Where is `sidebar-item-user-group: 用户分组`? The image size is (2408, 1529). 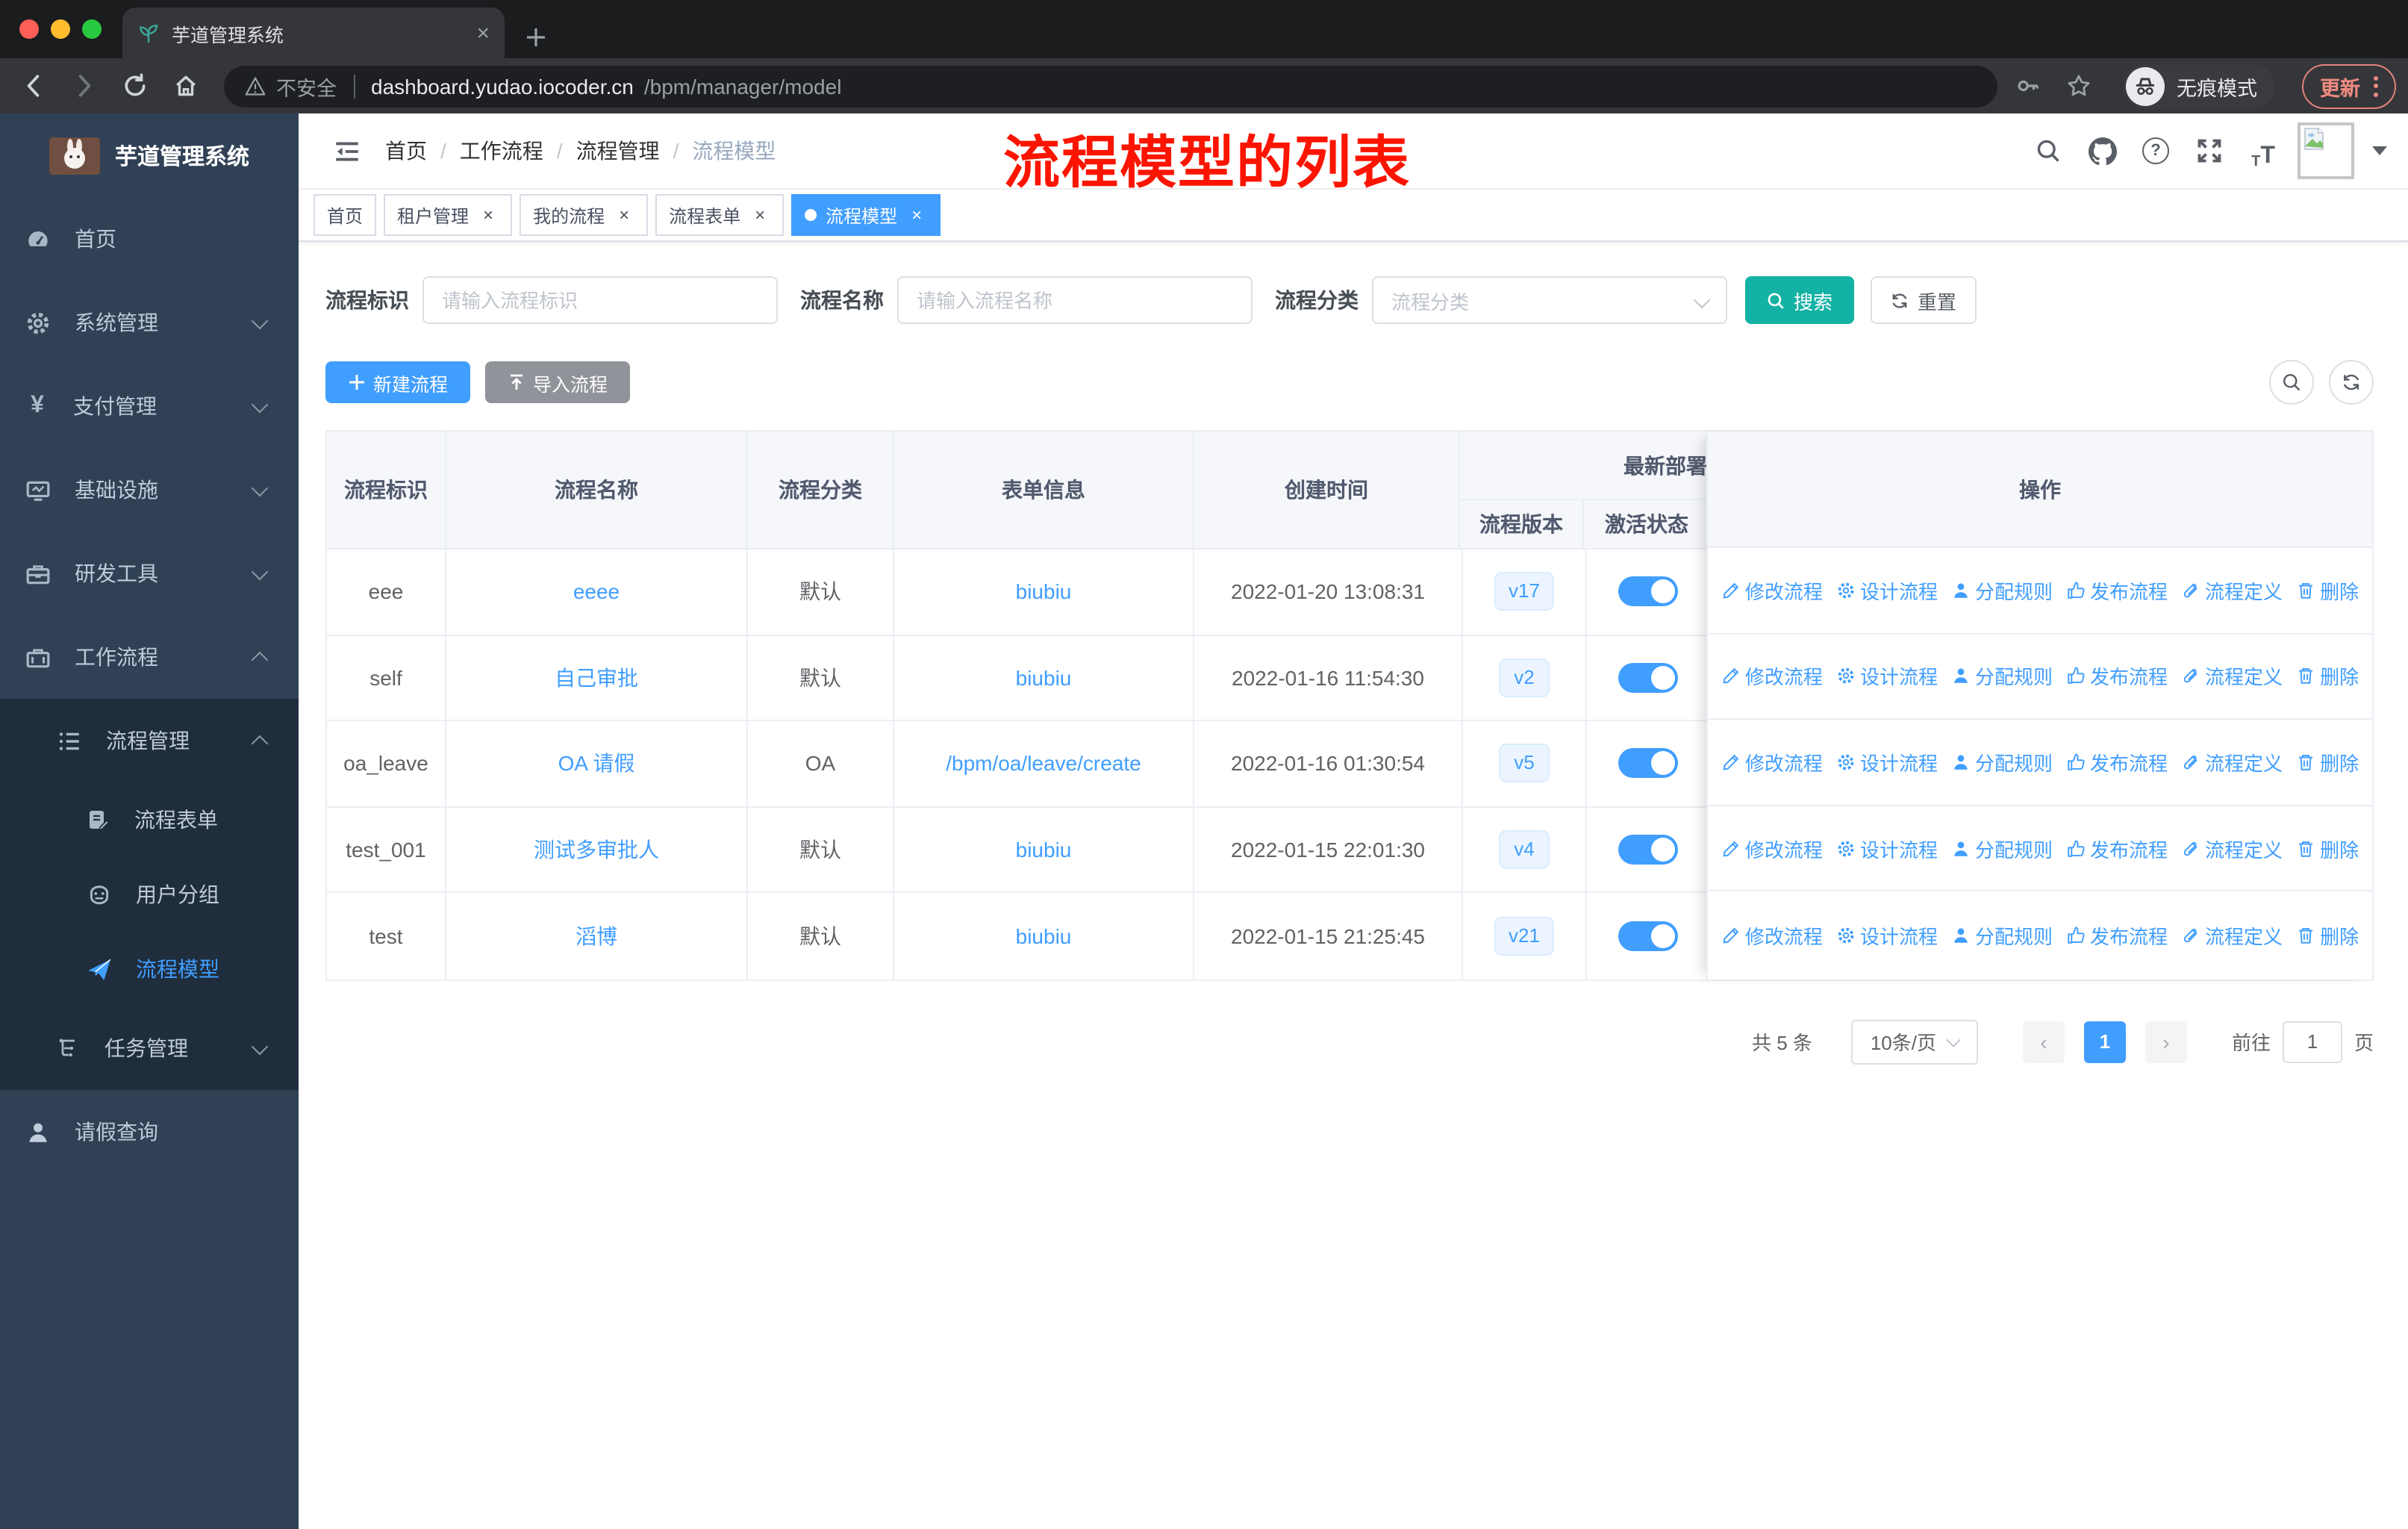 sidebar-item-user-group: 用户分组 is located at coordinates (149, 895).